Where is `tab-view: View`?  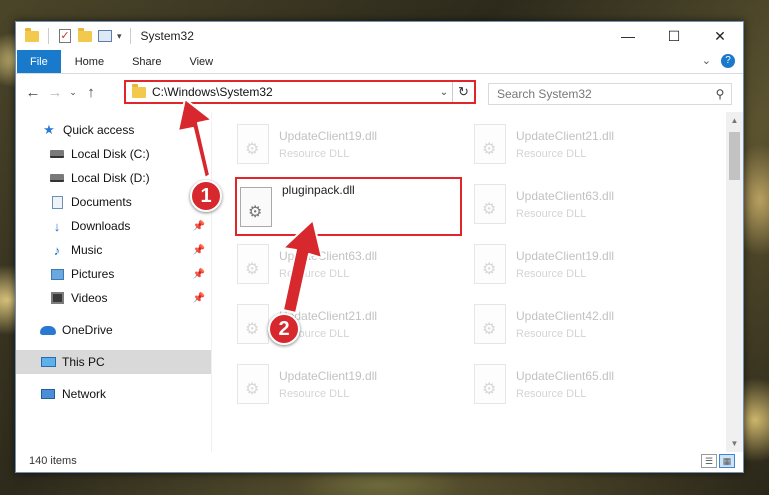 tab-view: View is located at coordinates (201, 61).